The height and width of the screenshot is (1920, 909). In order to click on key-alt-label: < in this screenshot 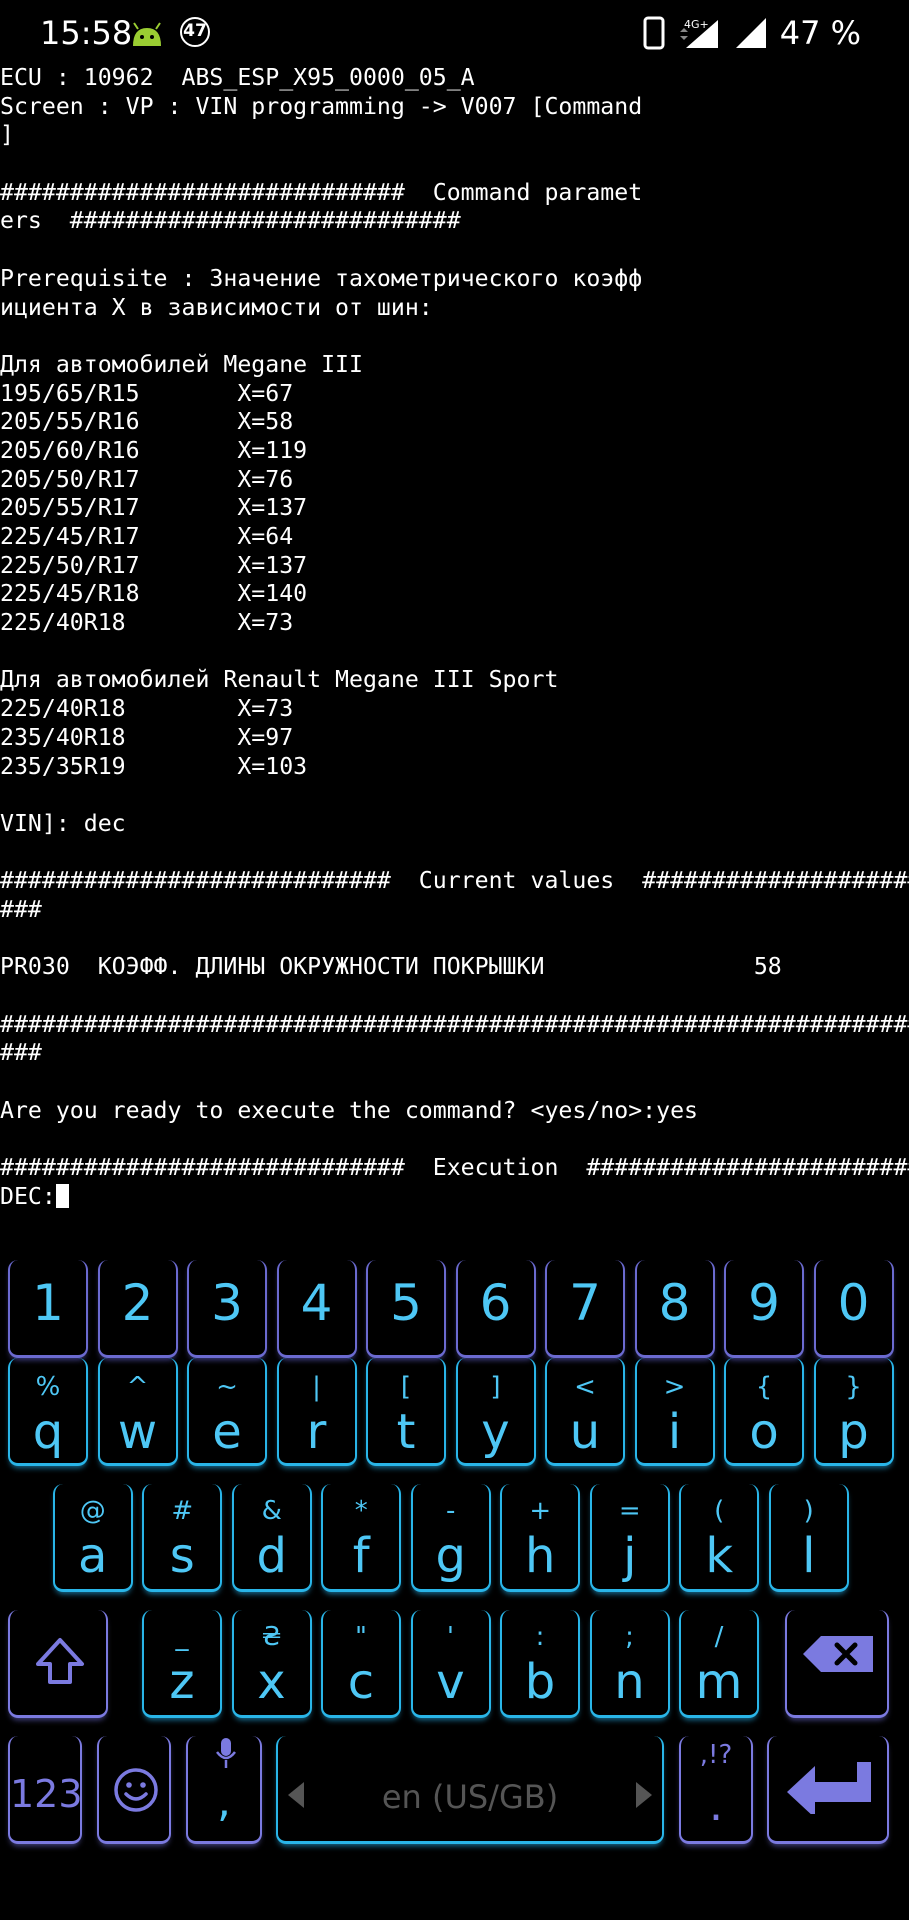, I will do `click(585, 1387)`.